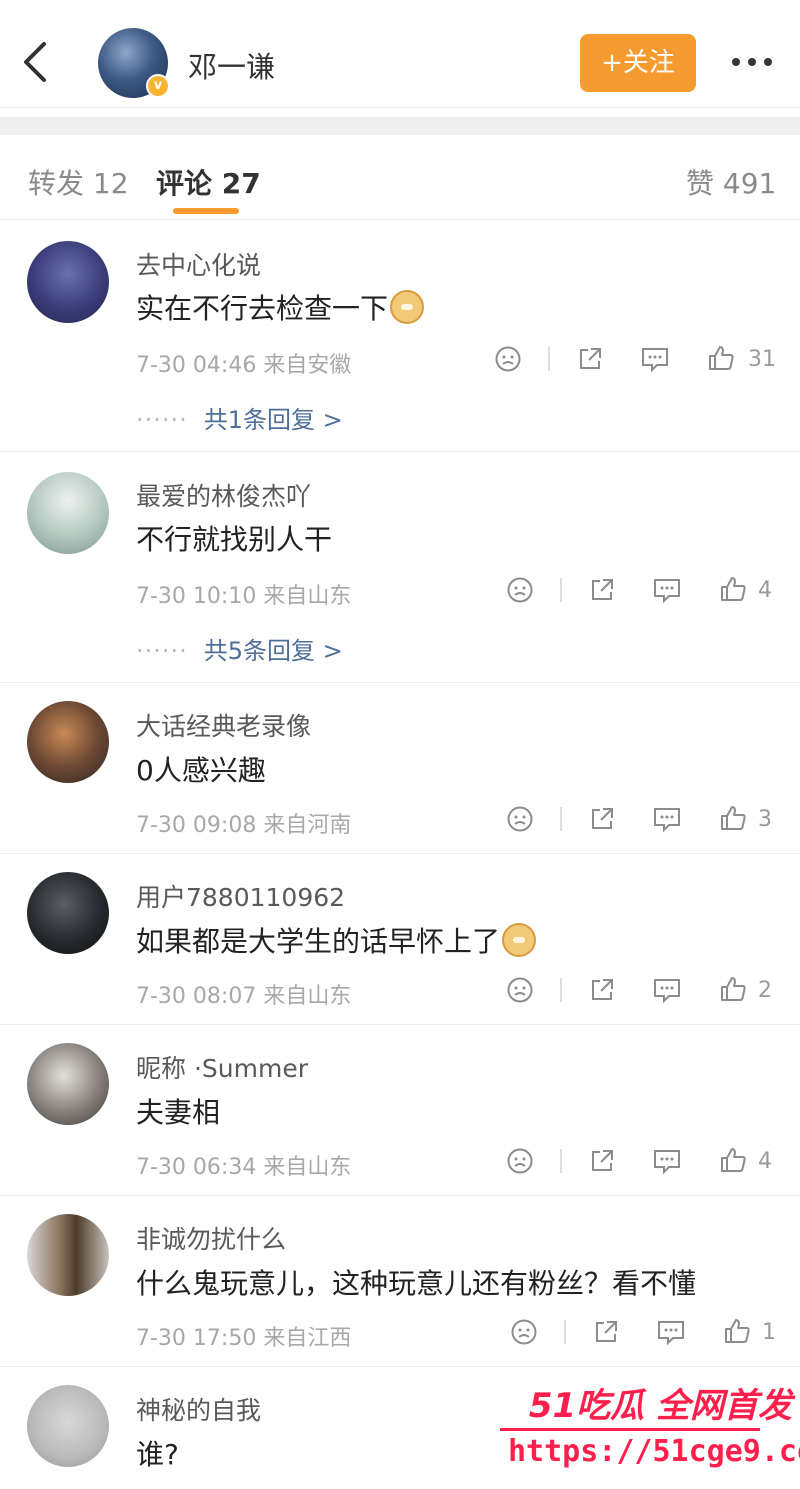 This screenshot has height=1489, width=800. I want to click on comment-text: 实在不行去检查一下, so click(280, 307).